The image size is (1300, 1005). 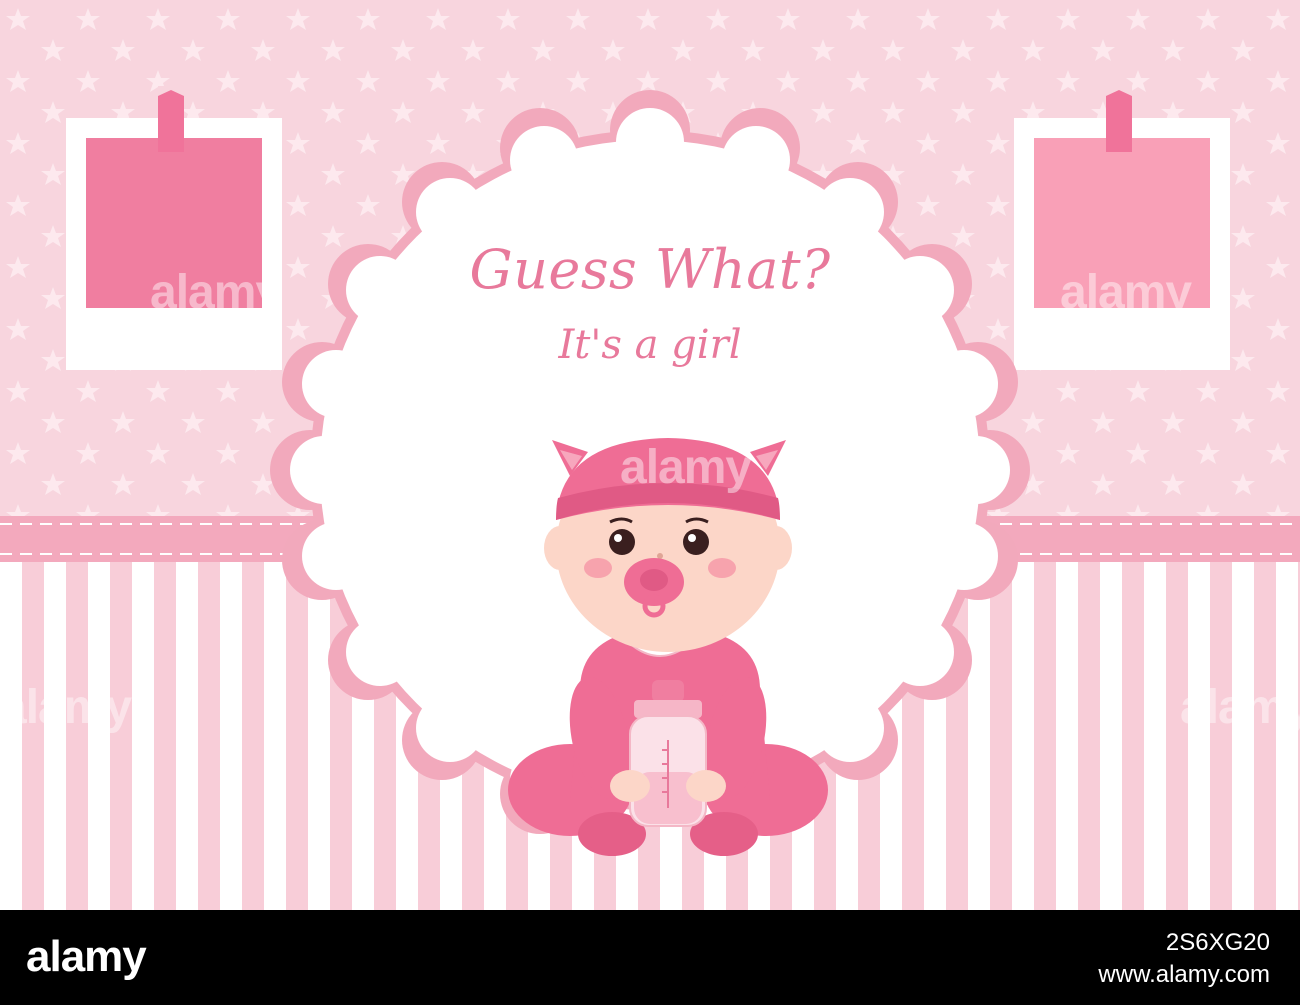 I want to click on footer-url: www.alamy.com, so click(x=1184, y=975).